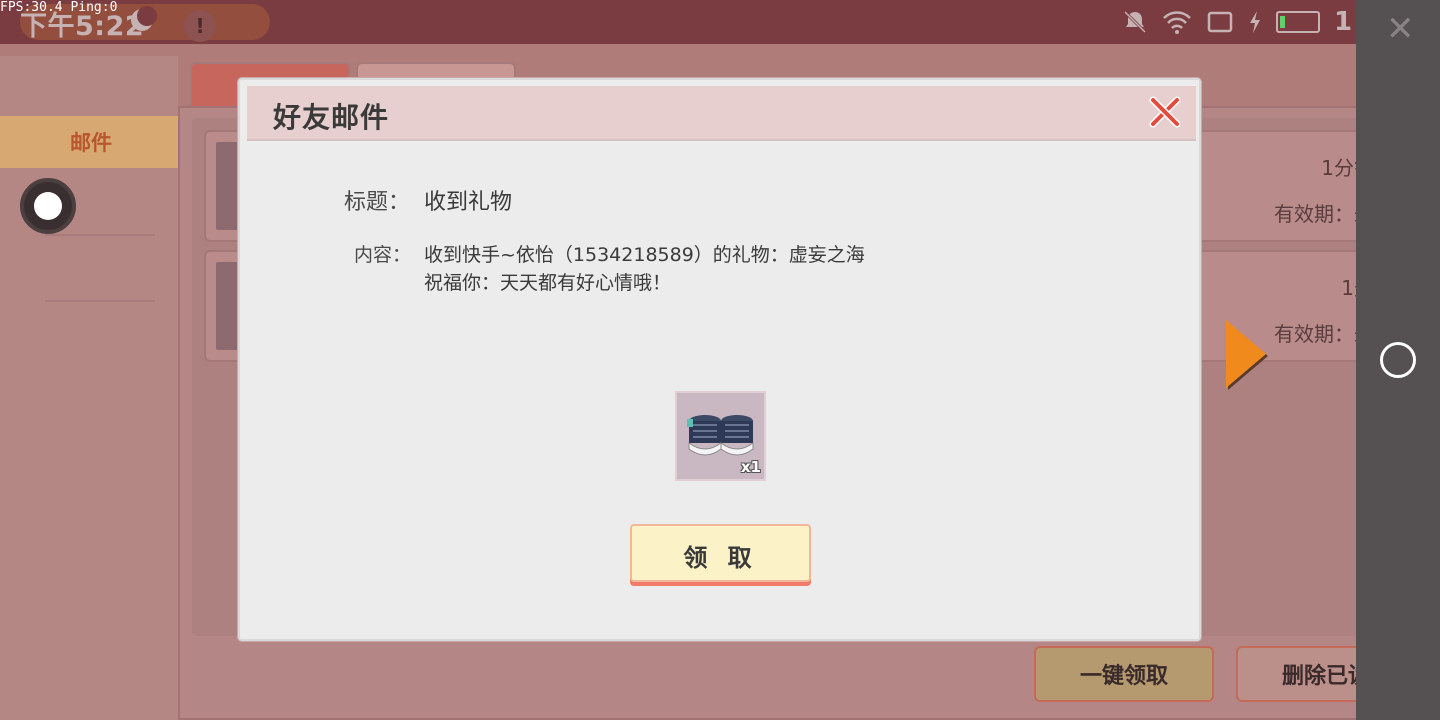 Image resolution: width=1440 pixels, height=720 pixels. What do you see at coordinates (721, 113) in the screenshot?
I see `dialog-header: 好友邮件` at bounding box center [721, 113].